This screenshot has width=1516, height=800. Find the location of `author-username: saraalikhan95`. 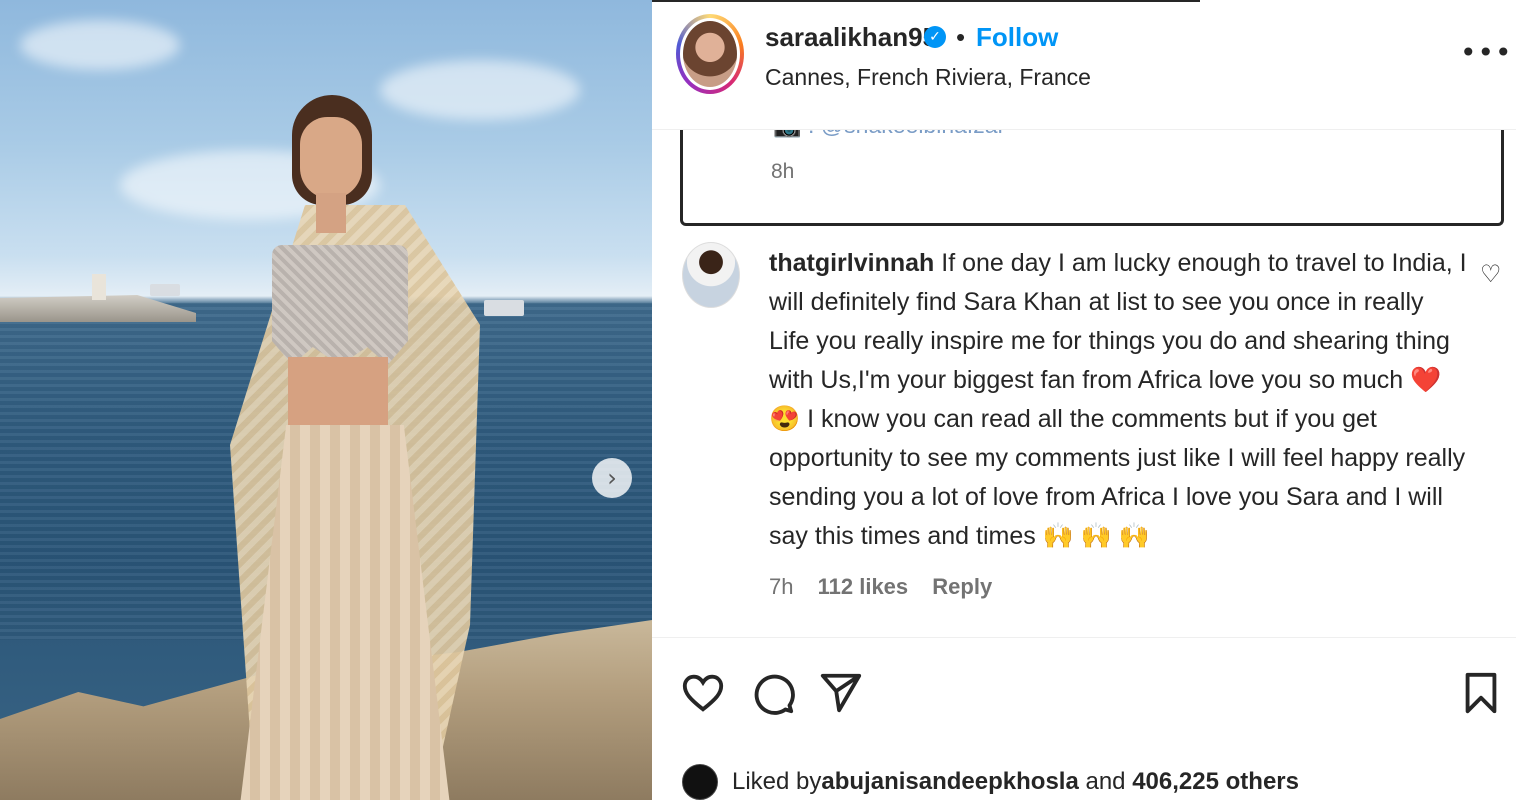

author-username: saraalikhan95 is located at coordinates (851, 37).